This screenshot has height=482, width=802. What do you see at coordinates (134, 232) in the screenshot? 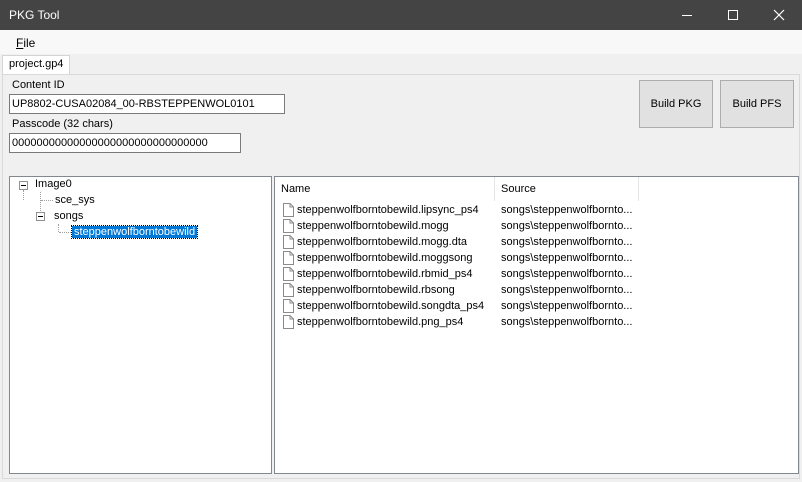
I see `tree-node-song-folder: steppenwolfborntobewild` at bounding box center [134, 232].